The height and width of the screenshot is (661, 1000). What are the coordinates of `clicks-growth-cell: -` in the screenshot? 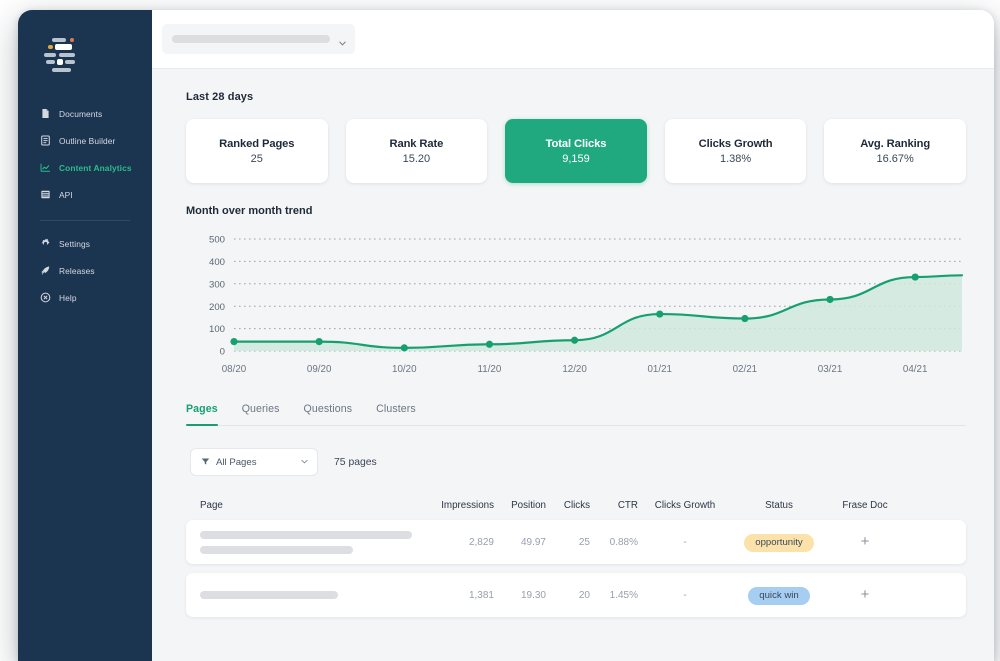 It's located at (685, 595).